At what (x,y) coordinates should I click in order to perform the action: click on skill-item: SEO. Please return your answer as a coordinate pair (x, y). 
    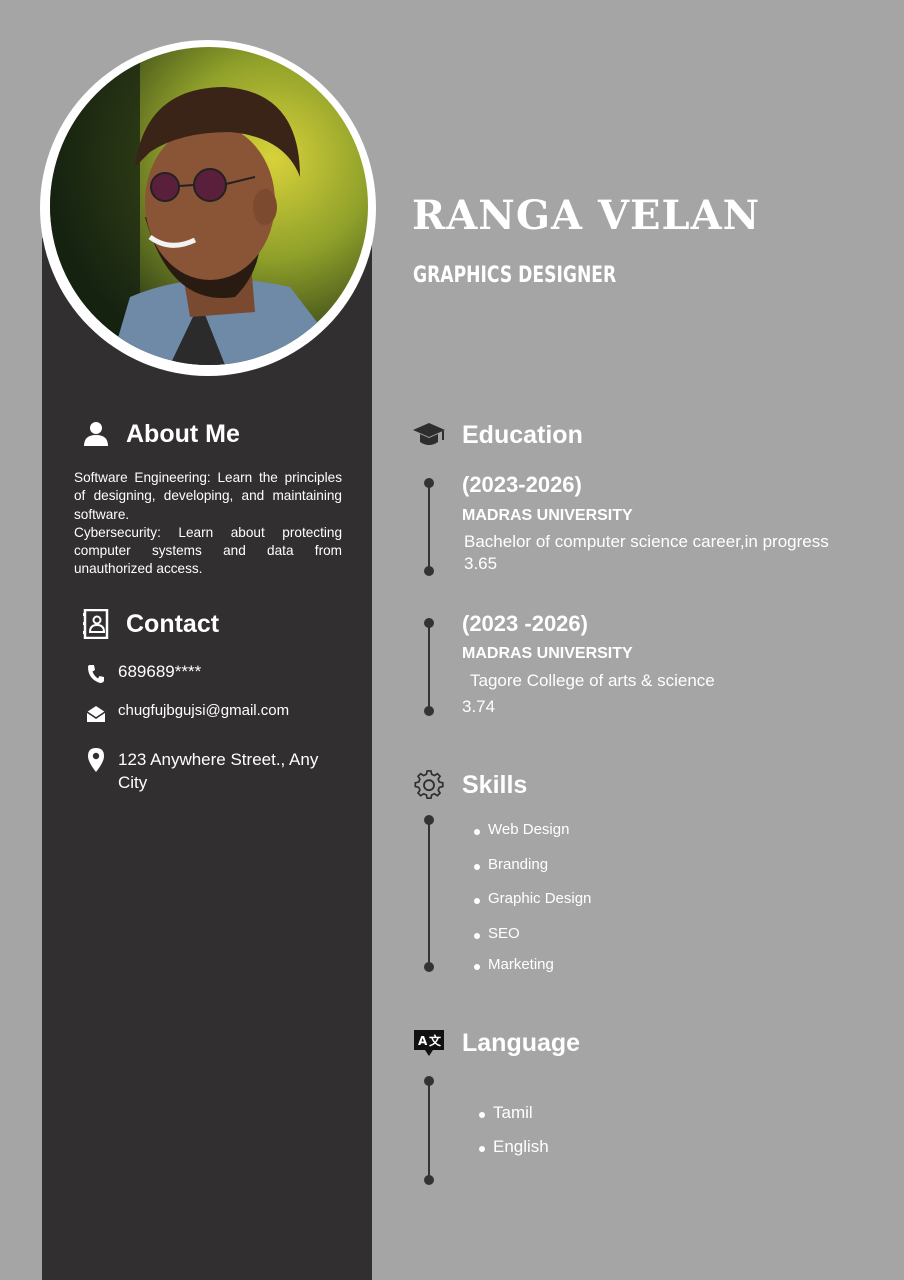
    Looking at the image, I should click on (532, 936).